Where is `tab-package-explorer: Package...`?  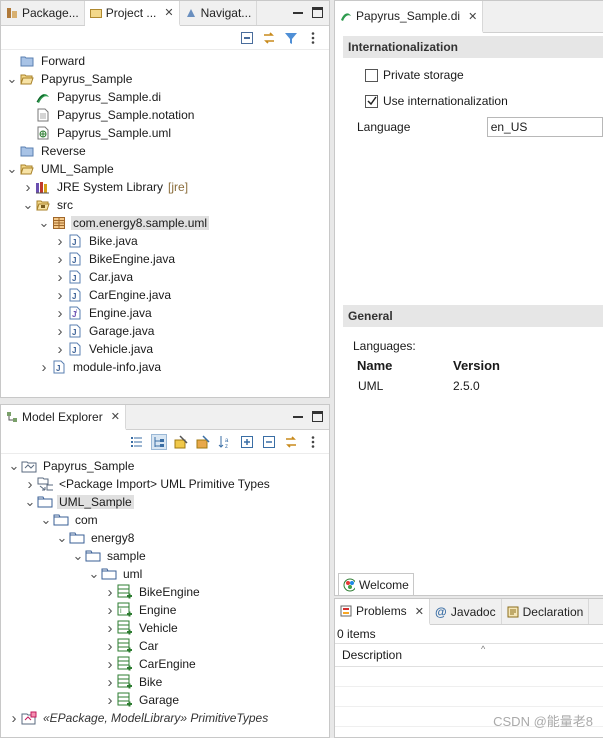
tab-package-explorer: Package... is located at coordinates (43, 13).